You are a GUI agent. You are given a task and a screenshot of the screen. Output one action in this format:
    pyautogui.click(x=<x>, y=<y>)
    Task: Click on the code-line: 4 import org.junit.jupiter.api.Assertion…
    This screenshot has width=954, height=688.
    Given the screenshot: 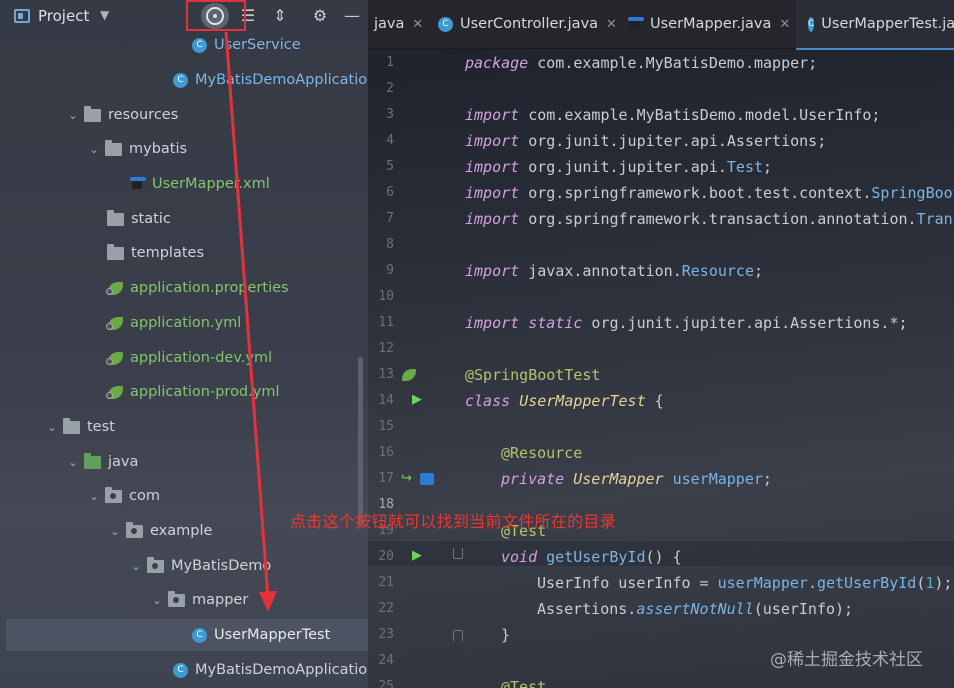 What is the action you would take?
    pyautogui.click(x=661, y=141)
    